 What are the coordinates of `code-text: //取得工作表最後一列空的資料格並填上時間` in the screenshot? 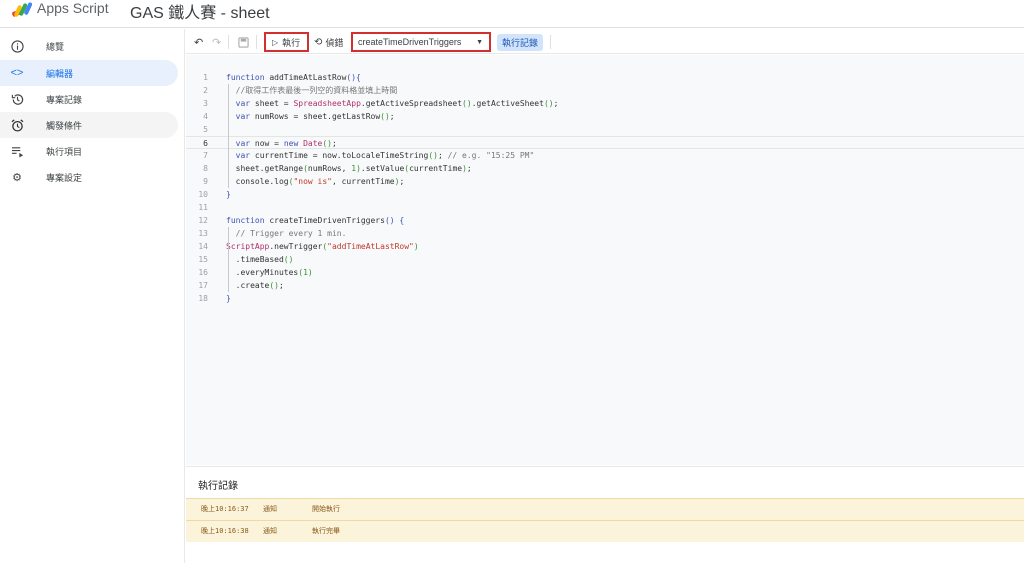 It's located at (312, 90).